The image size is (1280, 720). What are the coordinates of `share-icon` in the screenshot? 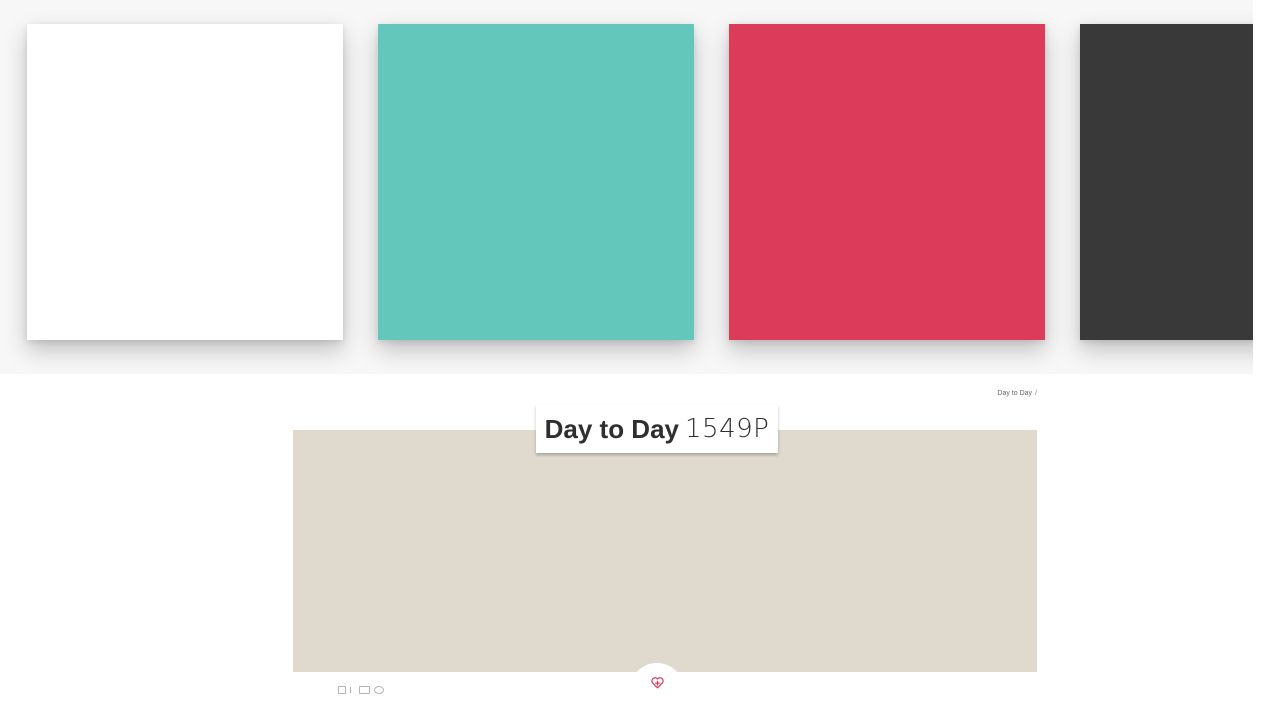 It's located at (342, 690).